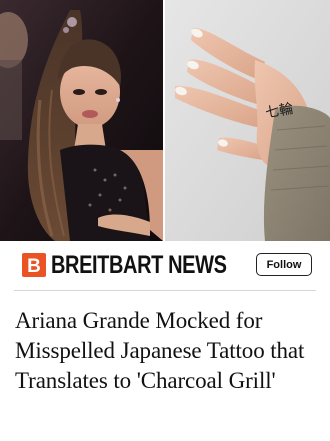 Image resolution: width=330 pixels, height=441 pixels. What do you see at coordinates (284, 264) in the screenshot?
I see `follow-button: Follow` at bounding box center [284, 264].